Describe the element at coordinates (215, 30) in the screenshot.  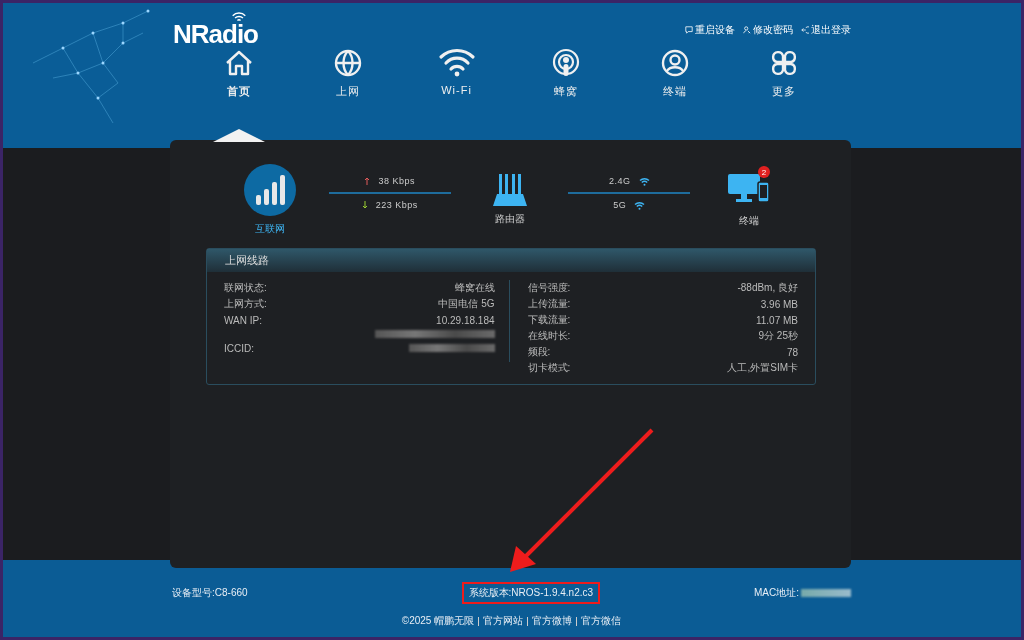
I see `logo: NRadio` at that location.